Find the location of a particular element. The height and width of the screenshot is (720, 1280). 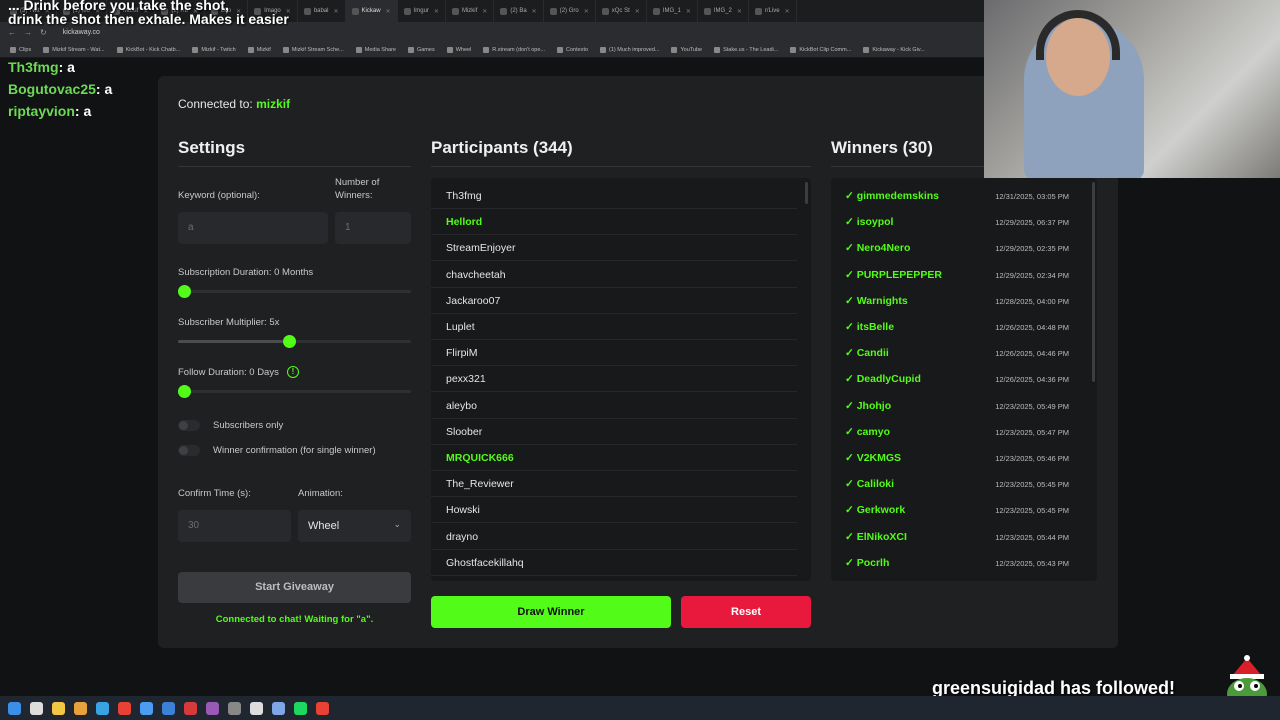

participant-row: MRQUICK666 is located at coordinates (614, 458).